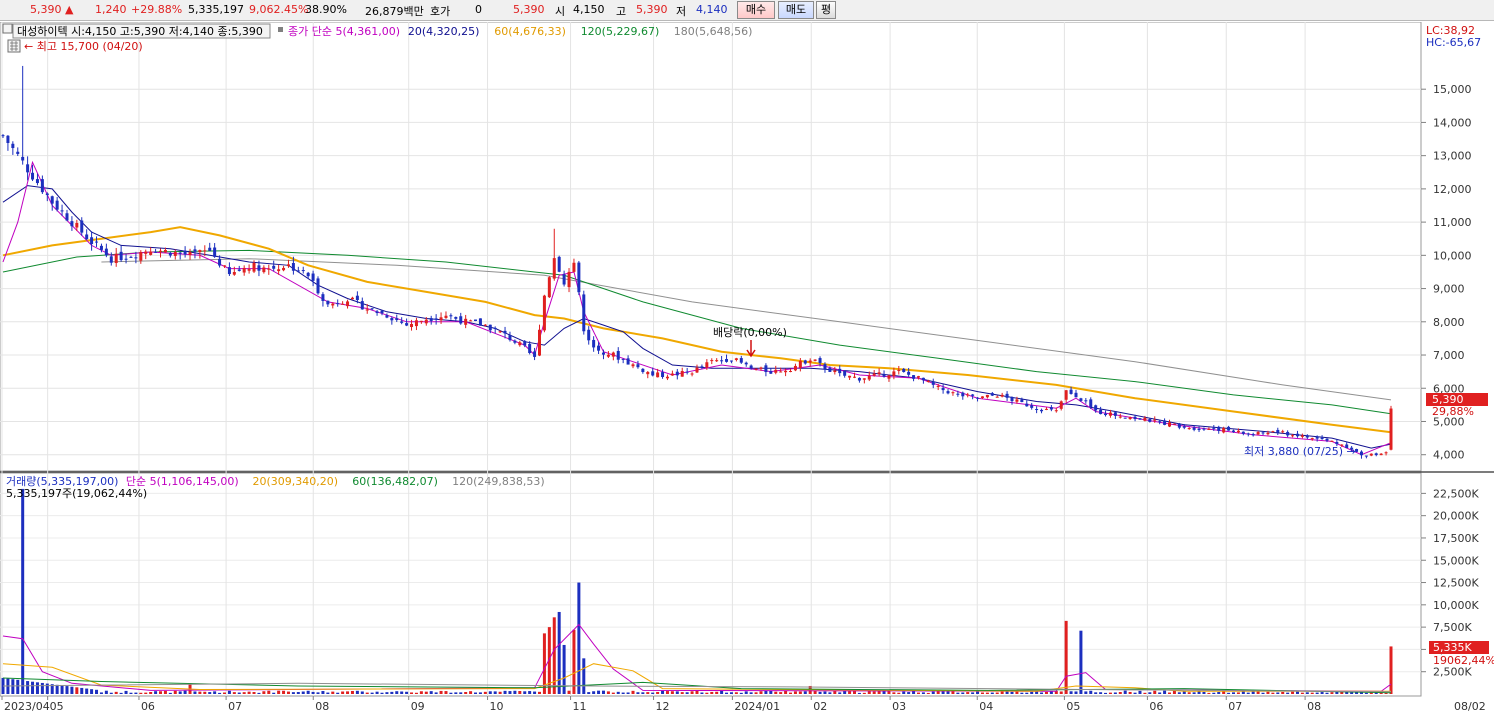 The width and height of the screenshot is (1494, 716). What do you see at coordinates (1452, 255) in the screenshot?
I see `price-tick-label: 10,000` at bounding box center [1452, 255].